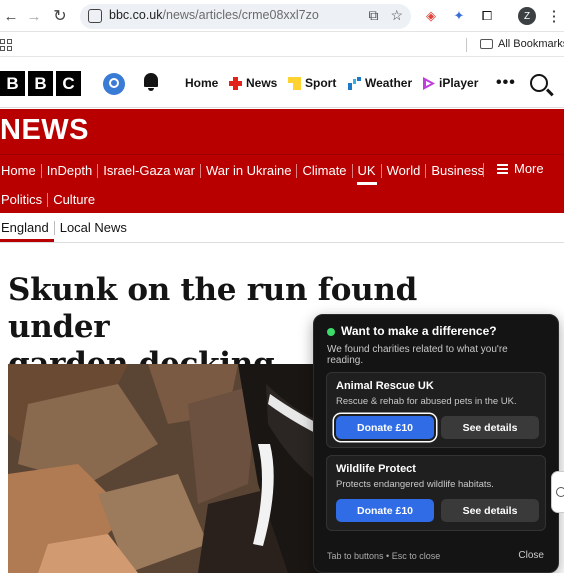 The width and height of the screenshot is (564, 573). What do you see at coordinates (331, 332) in the screenshot?
I see `status-dot` at bounding box center [331, 332].